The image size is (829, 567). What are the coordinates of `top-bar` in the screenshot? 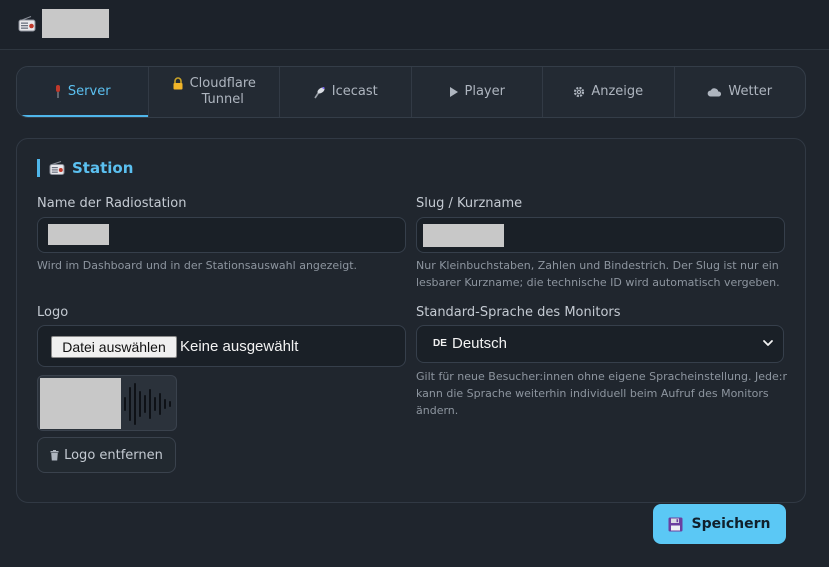 It's located at (414, 25).